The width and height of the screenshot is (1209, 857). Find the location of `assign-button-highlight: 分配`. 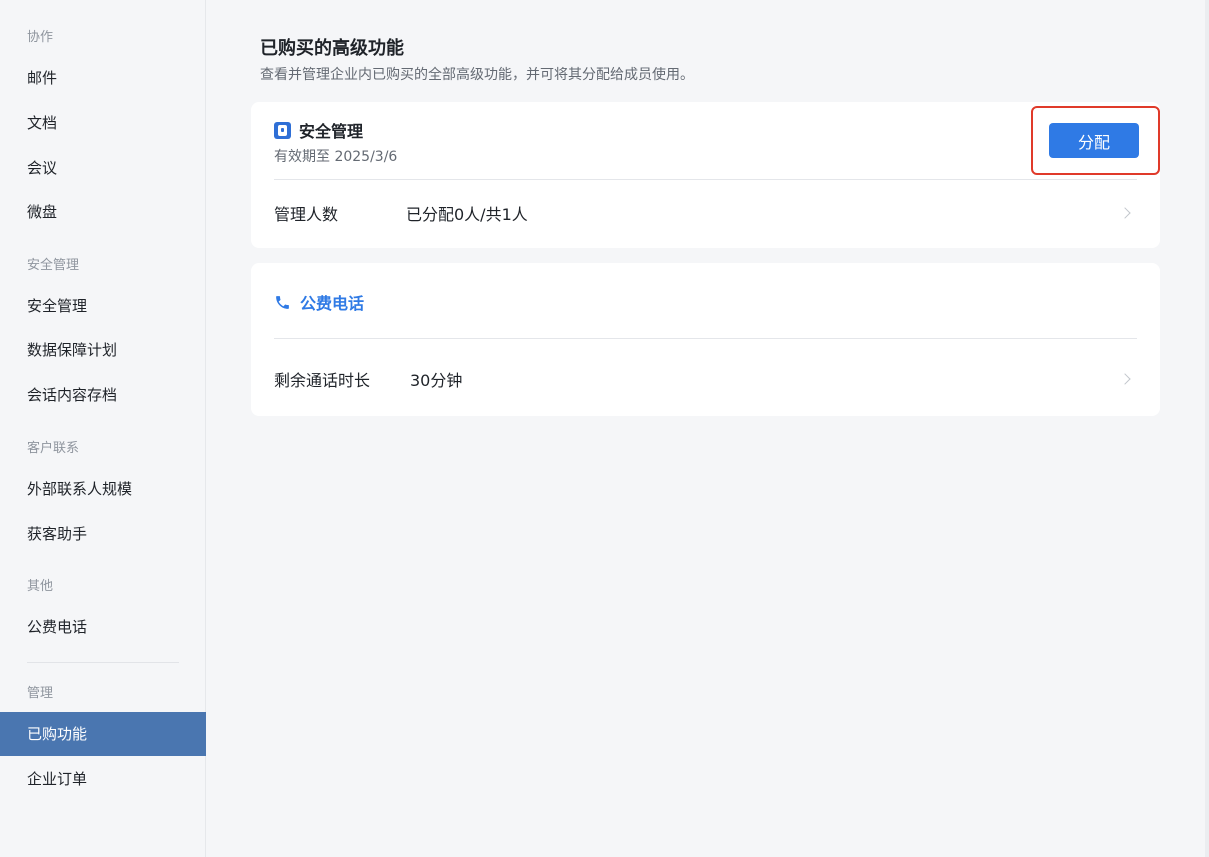

assign-button-highlight: 分配 is located at coordinates (1095, 140).